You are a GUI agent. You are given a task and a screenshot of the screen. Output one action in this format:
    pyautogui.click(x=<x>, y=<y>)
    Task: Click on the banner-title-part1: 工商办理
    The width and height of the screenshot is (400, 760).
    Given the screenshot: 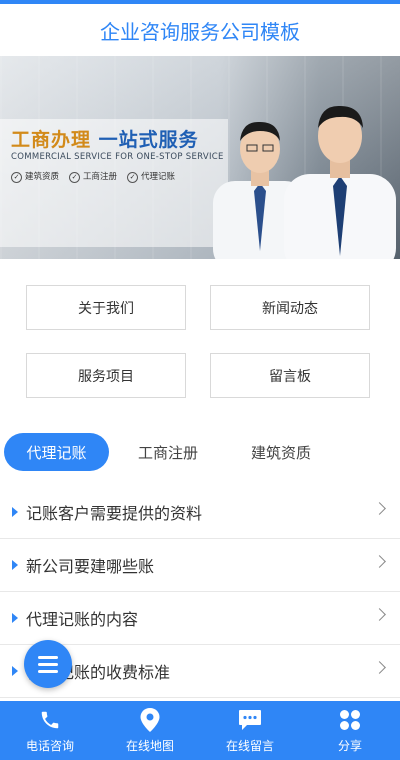 What is the action you would take?
    pyautogui.click(x=51, y=140)
    